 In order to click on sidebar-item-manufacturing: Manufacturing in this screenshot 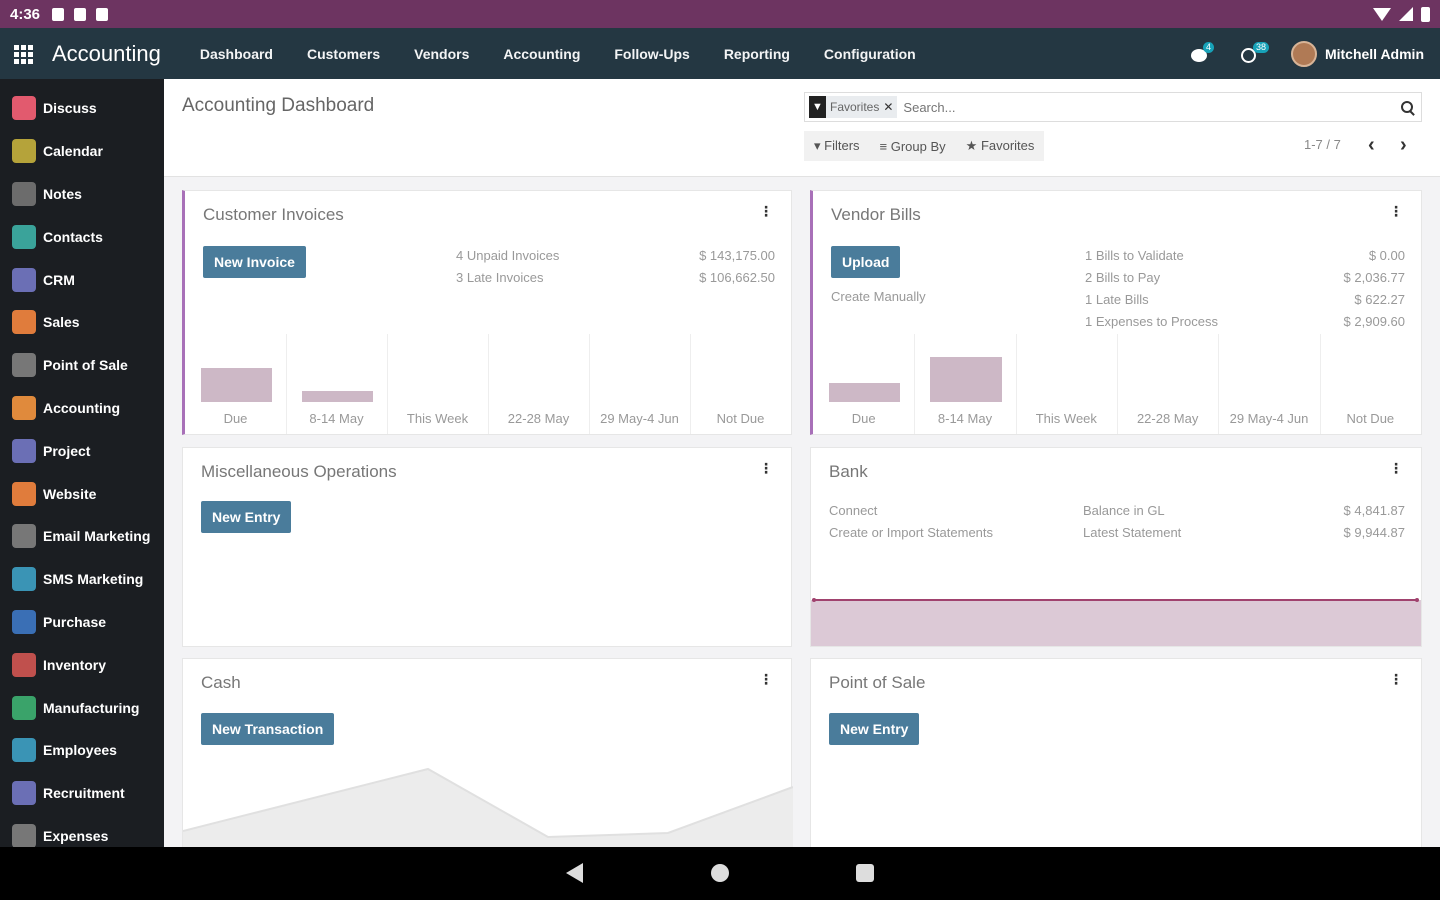, I will do `click(82, 707)`.